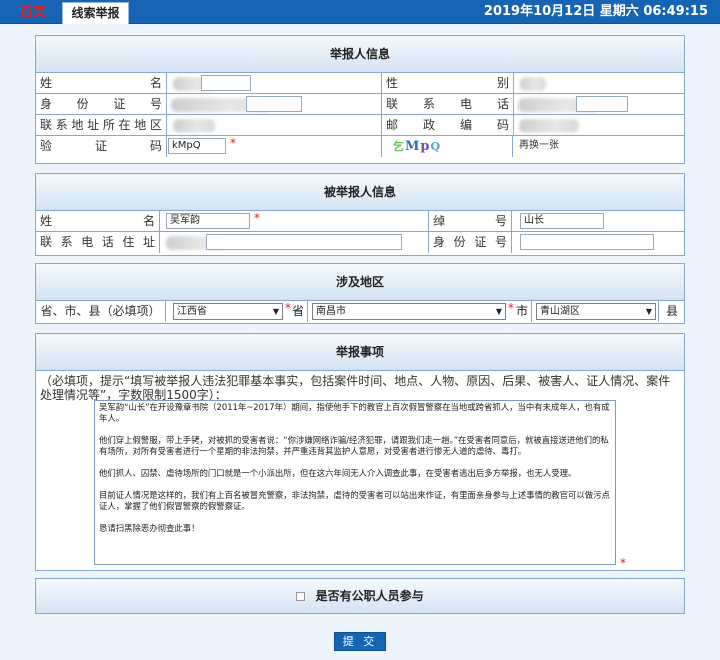 The image size is (720, 660). I want to click on reported-contact-input, so click(304, 242).